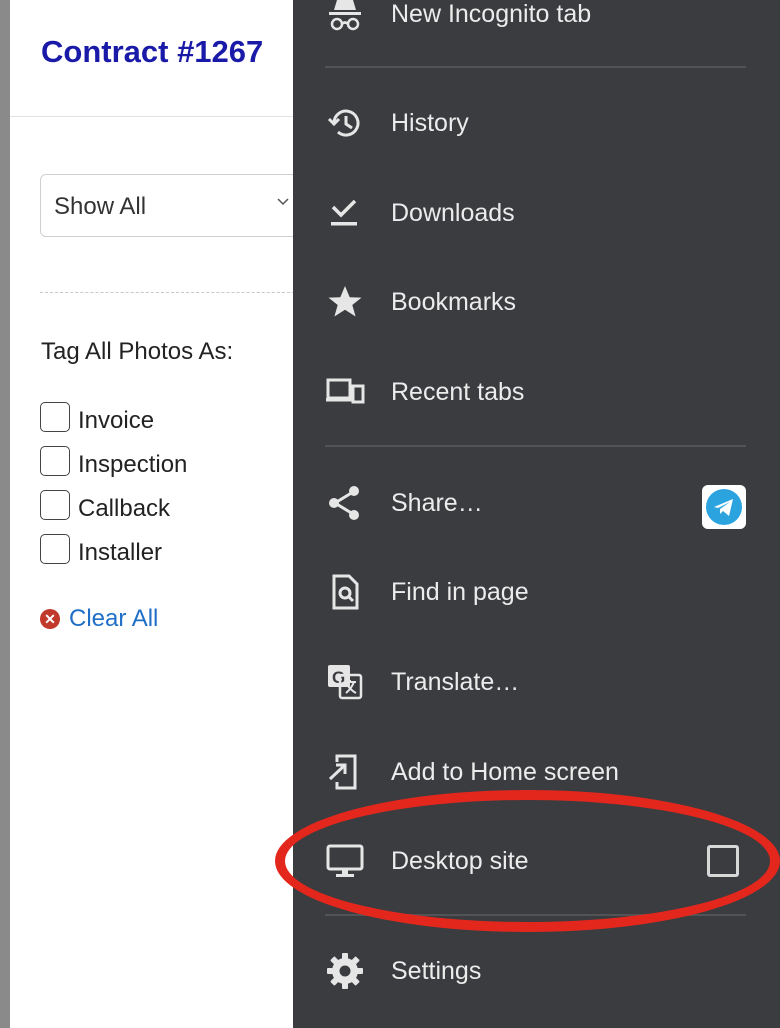  What do you see at coordinates (185, 205) in the screenshot?
I see `filter-select: Show All` at bounding box center [185, 205].